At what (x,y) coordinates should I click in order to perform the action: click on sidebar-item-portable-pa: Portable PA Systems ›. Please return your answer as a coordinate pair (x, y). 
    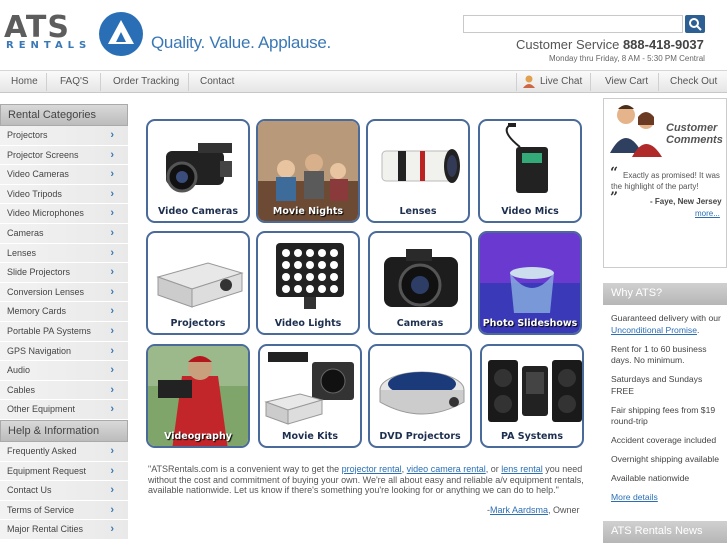
    Looking at the image, I should click on (64, 331).